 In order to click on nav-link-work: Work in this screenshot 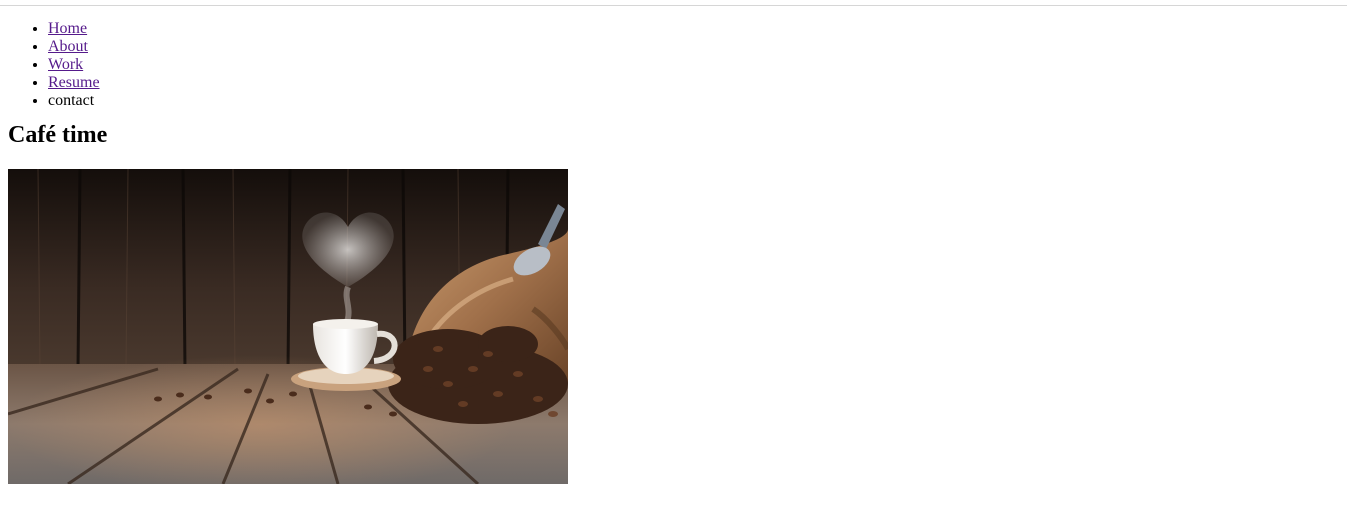, I will do `click(65, 64)`.